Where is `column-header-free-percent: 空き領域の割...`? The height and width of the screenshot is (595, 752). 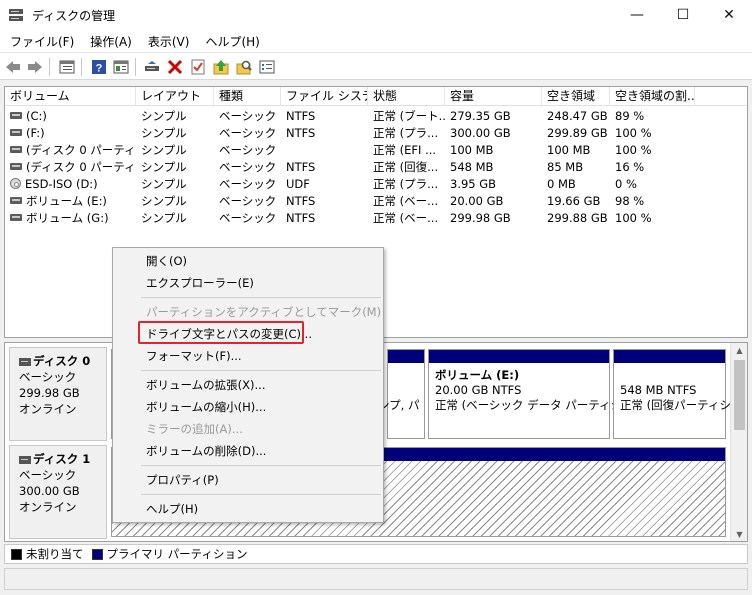 column-header-free-percent: 空き領域の割... is located at coordinates (652, 96).